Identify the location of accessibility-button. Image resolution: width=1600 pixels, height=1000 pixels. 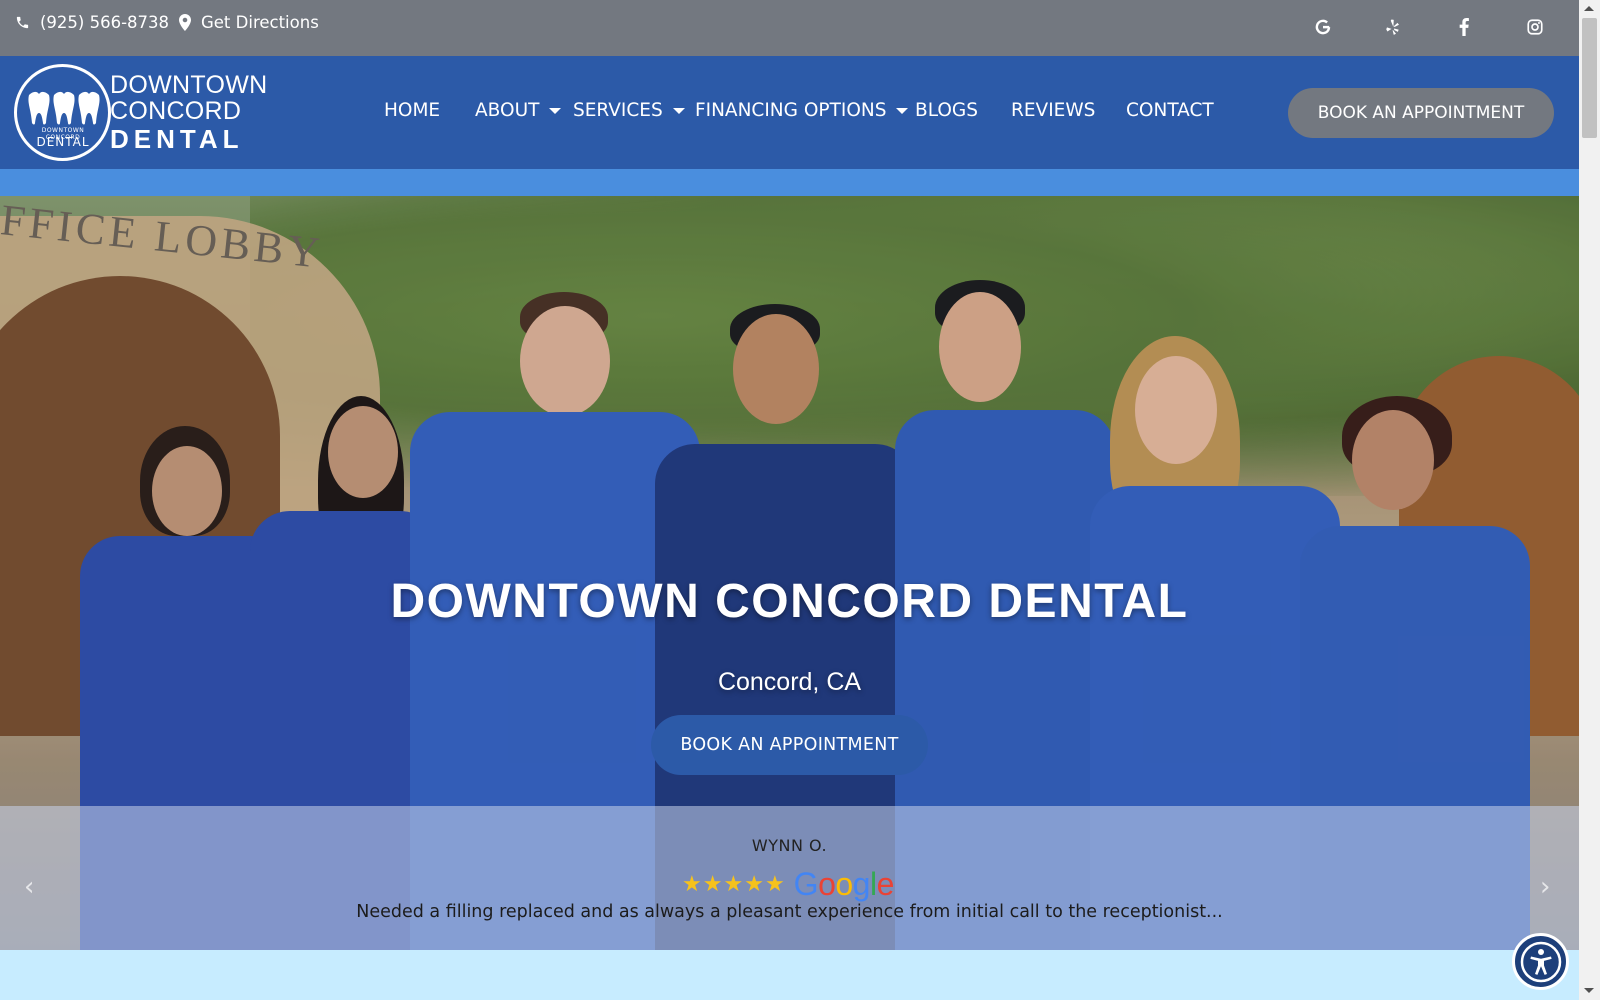
(1540, 961).